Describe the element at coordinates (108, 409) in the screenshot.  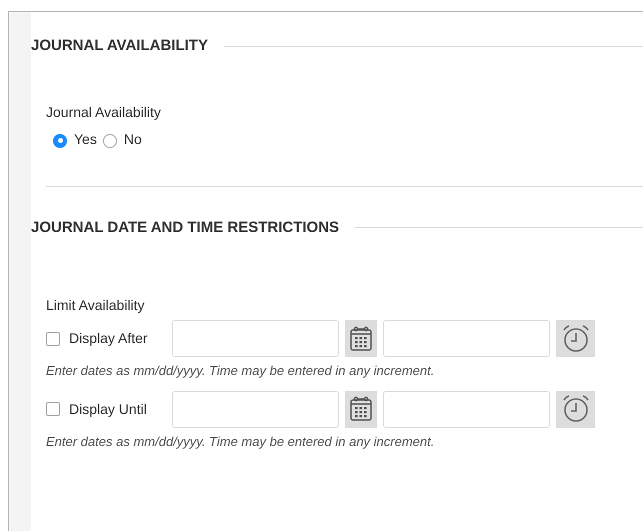
I see `checkbox-label: Display Until` at that location.